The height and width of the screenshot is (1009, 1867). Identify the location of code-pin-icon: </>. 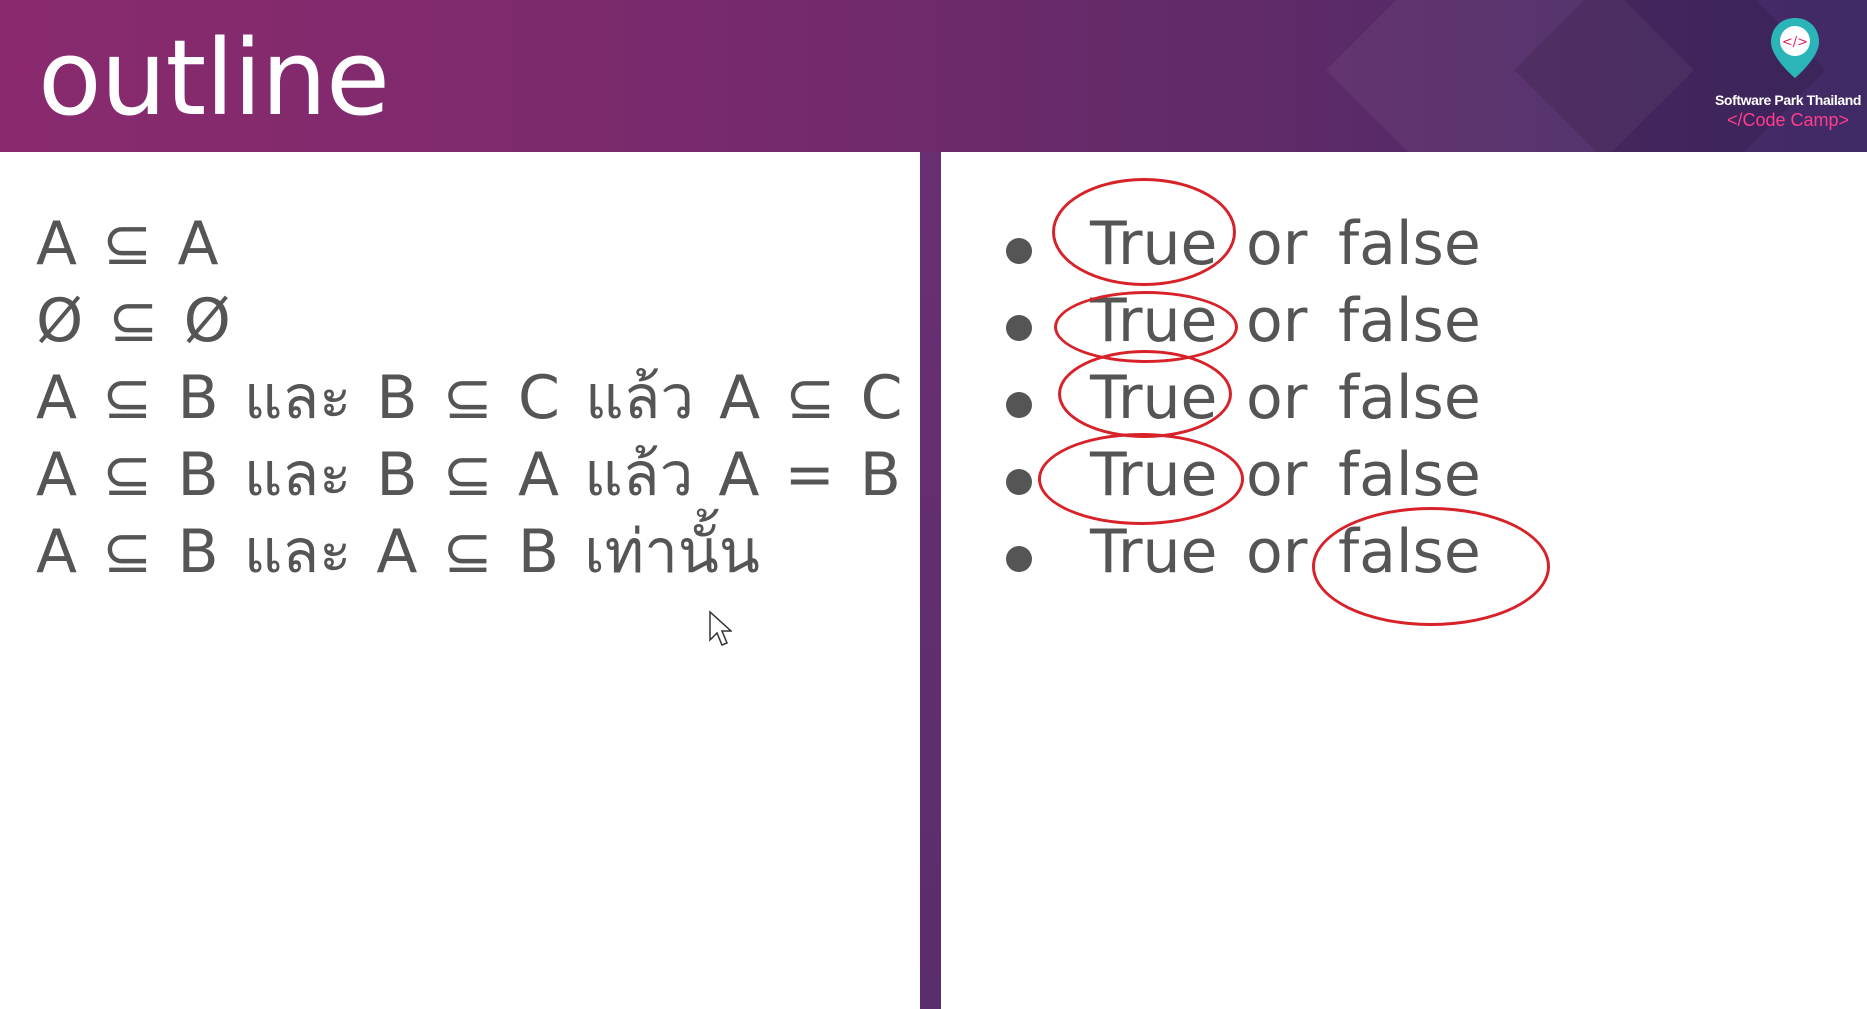
(1795, 48).